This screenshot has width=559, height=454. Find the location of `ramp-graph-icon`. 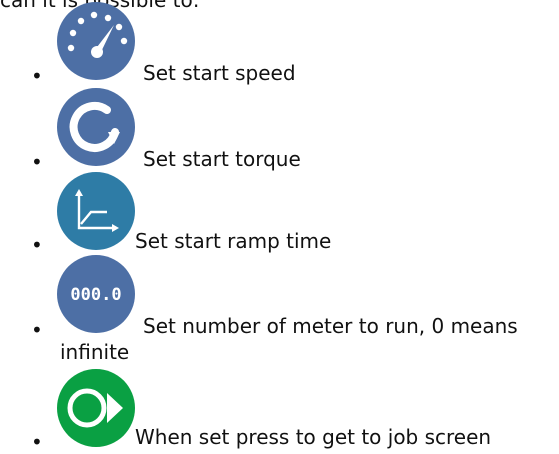

ramp-graph-icon is located at coordinates (96, 211).